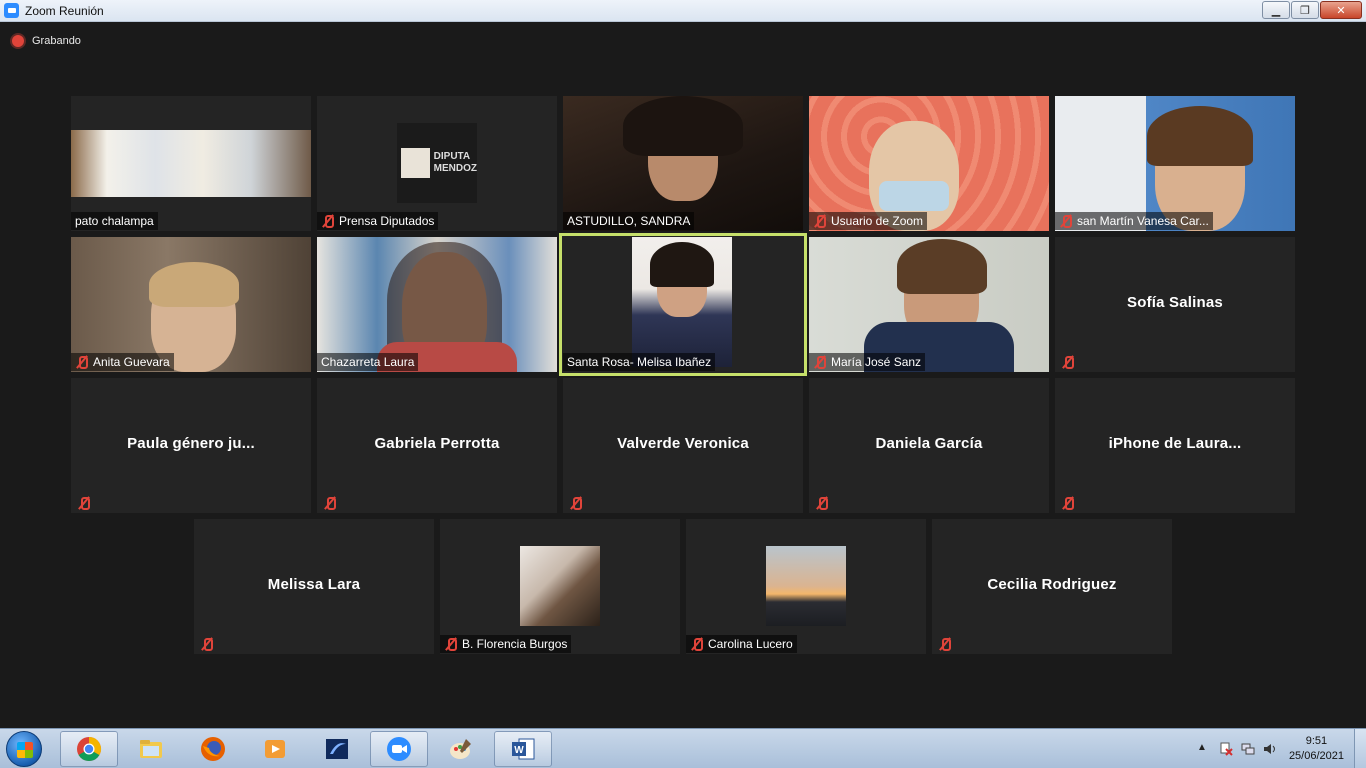  What do you see at coordinates (1316, 749) in the screenshot?
I see `taskbar-clock: 9:51 25/06/2021` at bounding box center [1316, 749].